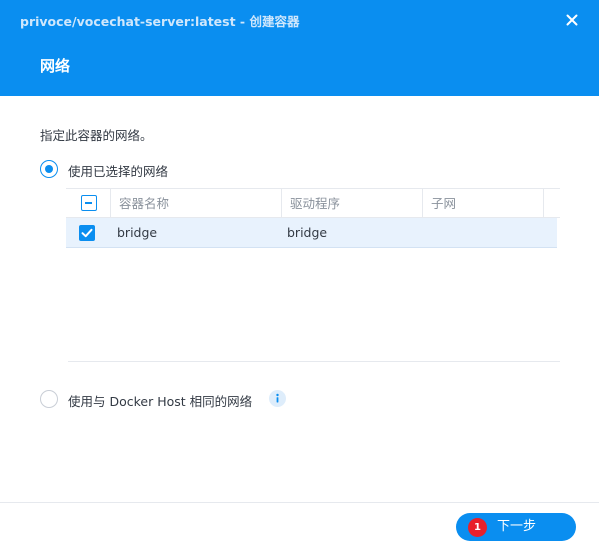  I want to click on column-header-subnet: 子网, so click(483, 203).